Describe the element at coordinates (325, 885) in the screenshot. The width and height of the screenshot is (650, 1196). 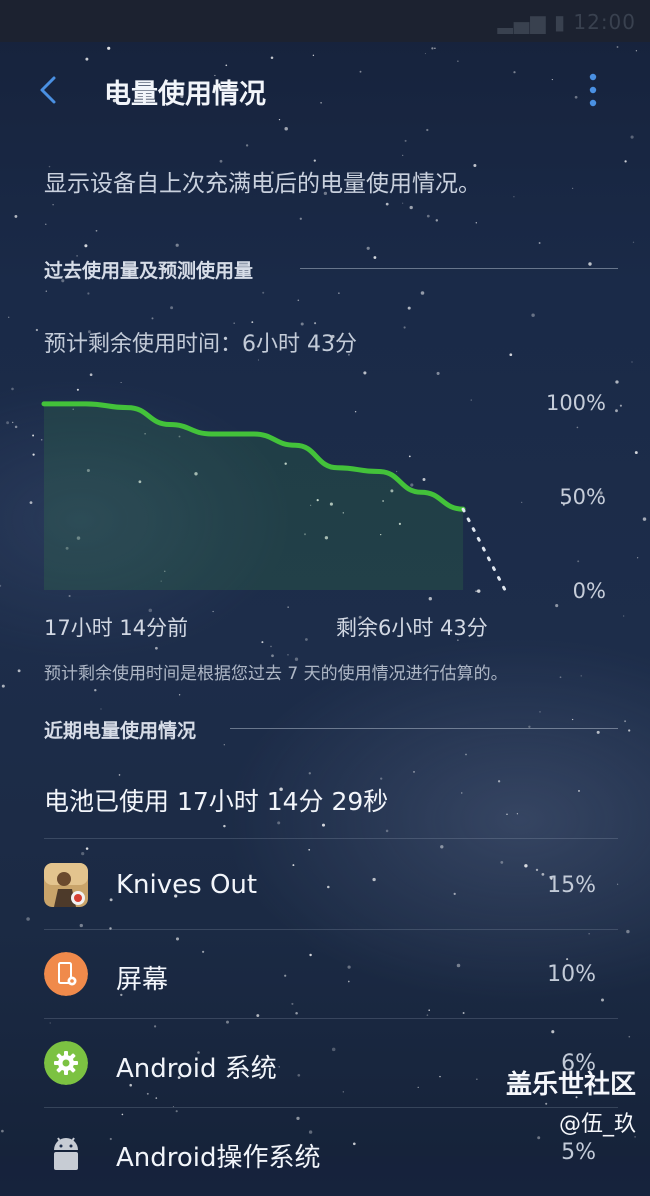
I see `app-row-knives-out: Knives Out 15%` at that location.